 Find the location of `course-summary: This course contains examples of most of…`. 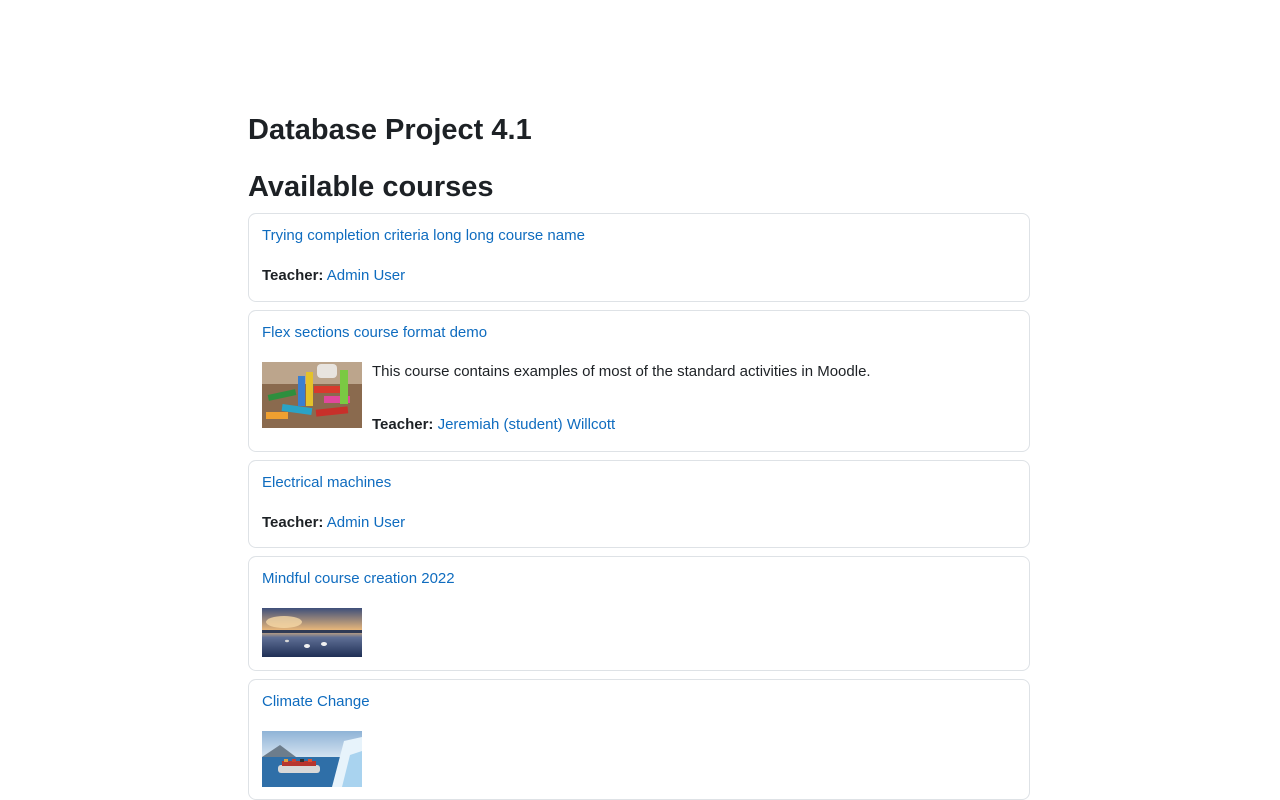

course-summary: This course contains examples of most of… is located at coordinates (621, 371).